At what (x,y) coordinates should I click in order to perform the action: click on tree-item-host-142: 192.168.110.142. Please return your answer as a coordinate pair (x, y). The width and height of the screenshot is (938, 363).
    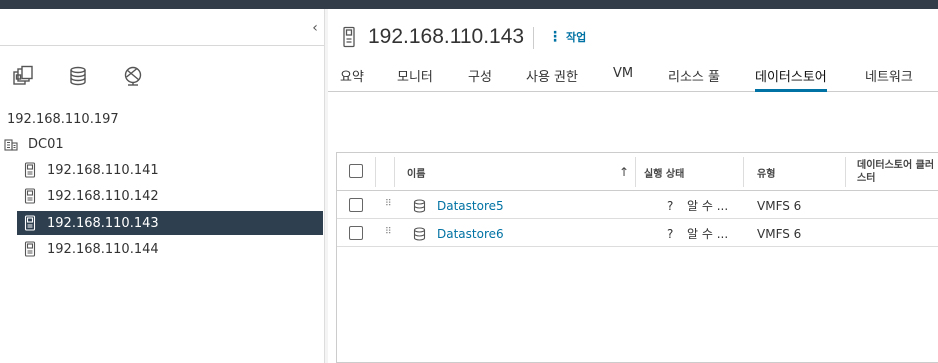
    Looking at the image, I should click on (90, 196).